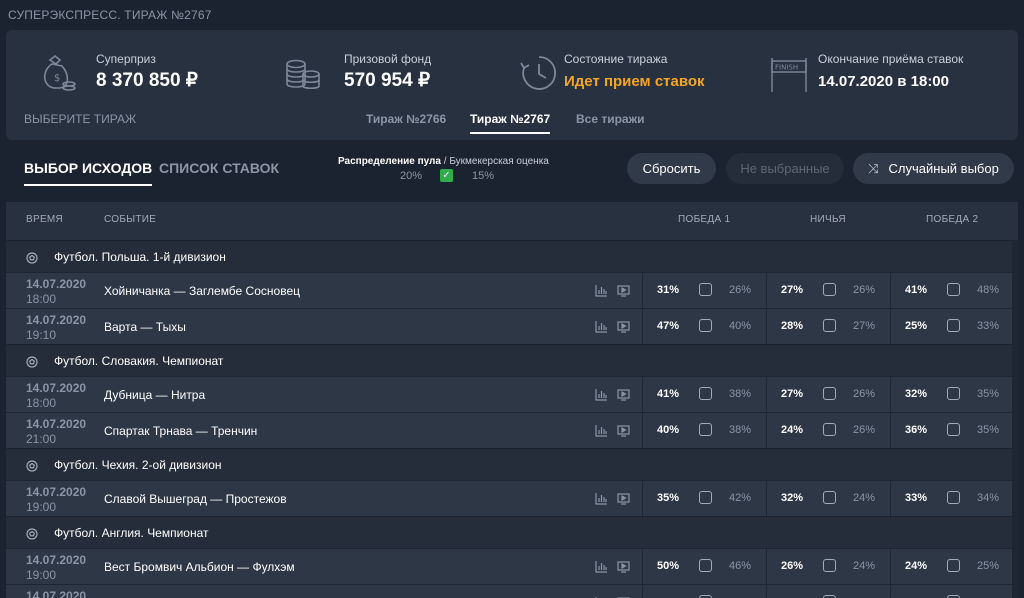 The height and width of the screenshot is (598, 1024). I want to click on match-time: 18:00, so click(41, 403).